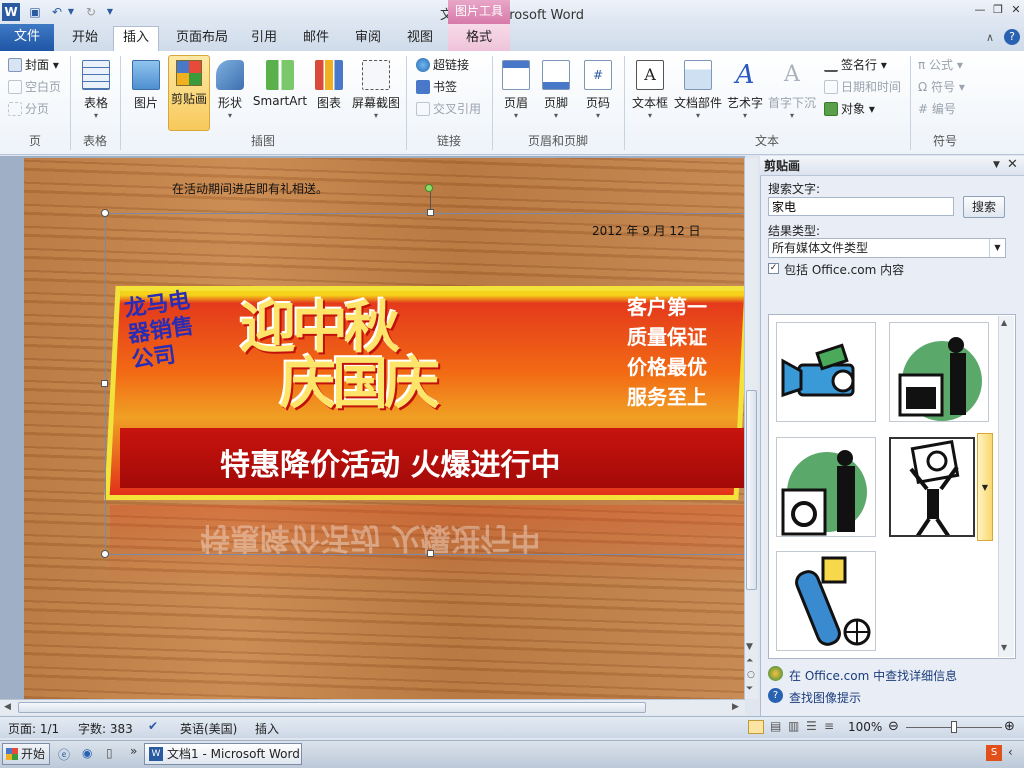  What do you see at coordinates (984, 207) in the screenshot?
I see `search-button: 搜索` at bounding box center [984, 207].